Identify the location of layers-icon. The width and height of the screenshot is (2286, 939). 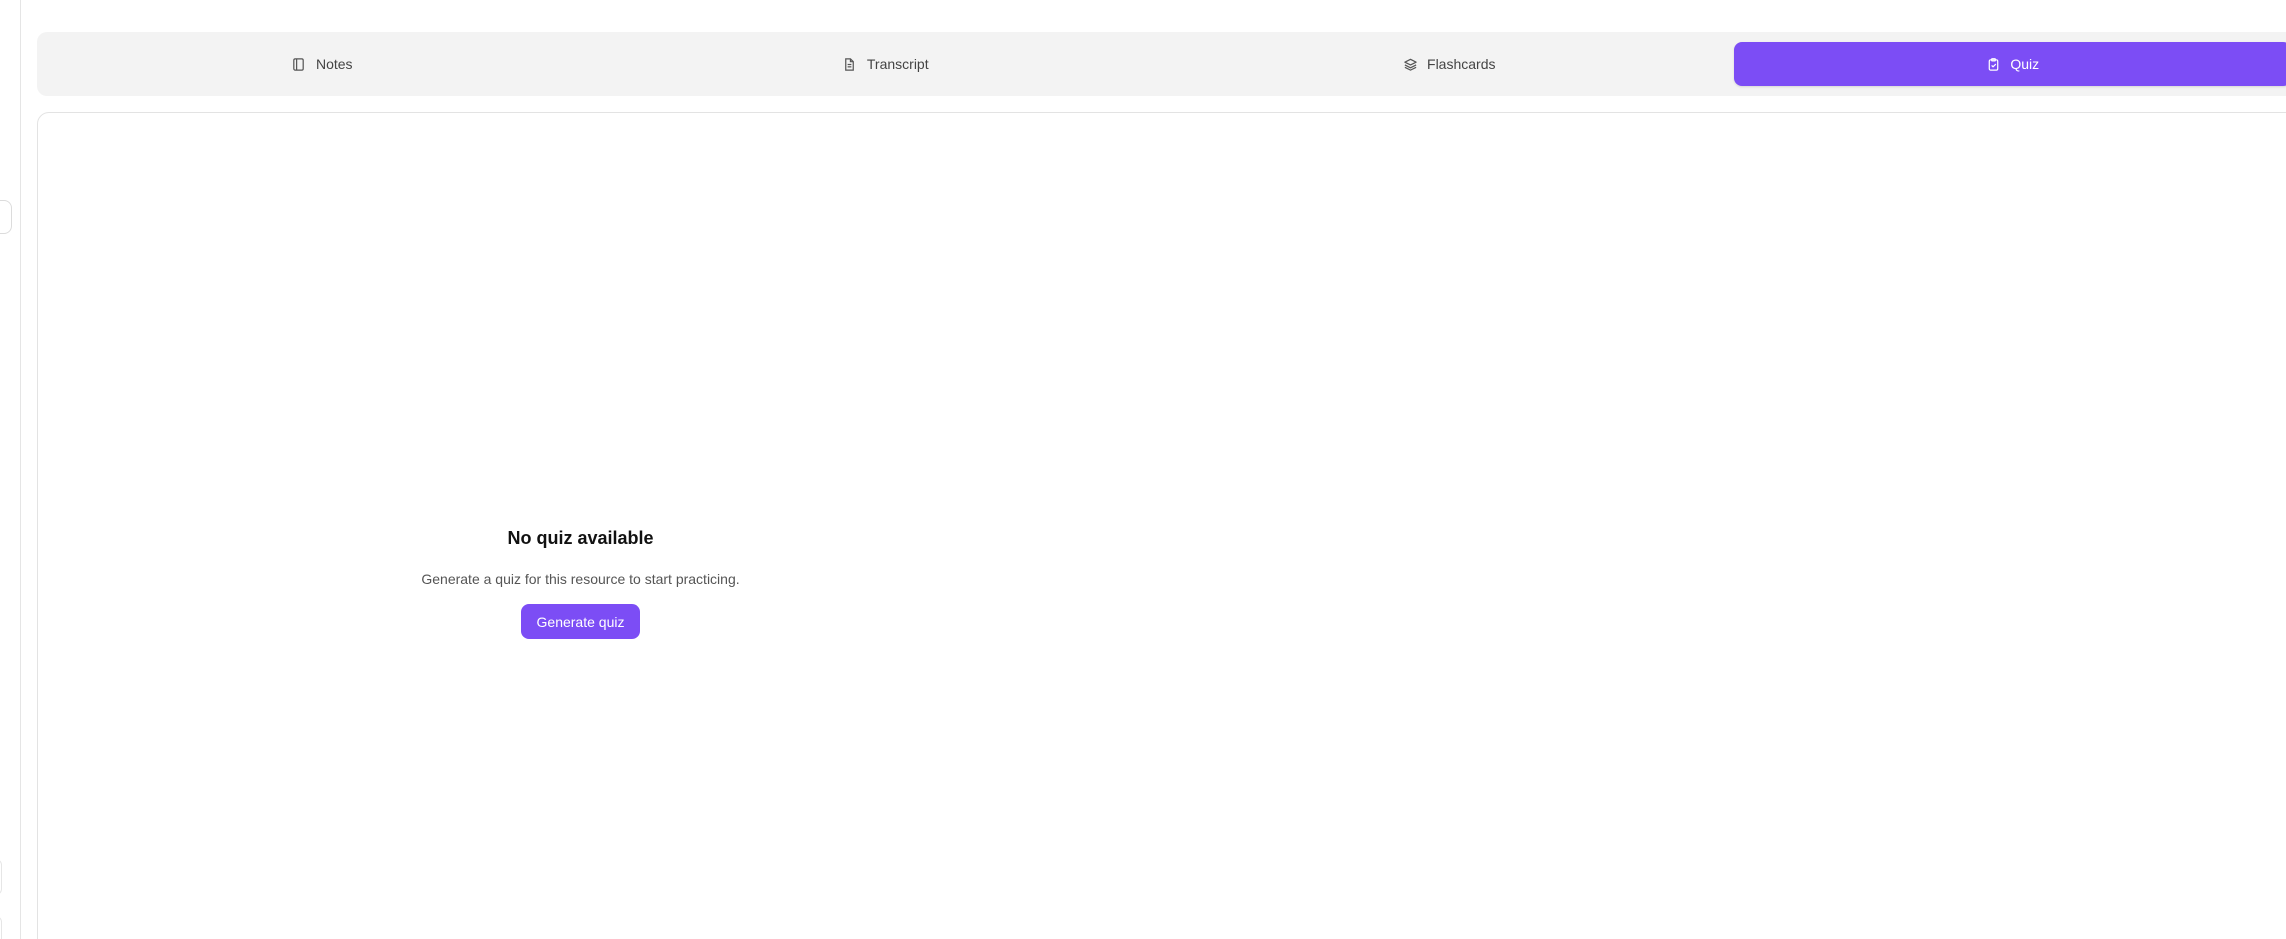
(1410, 64).